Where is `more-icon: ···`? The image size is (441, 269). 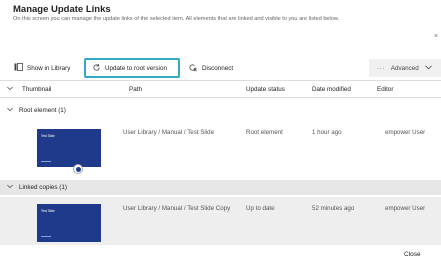
more-icon: ··· is located at coordinates (381, 68).